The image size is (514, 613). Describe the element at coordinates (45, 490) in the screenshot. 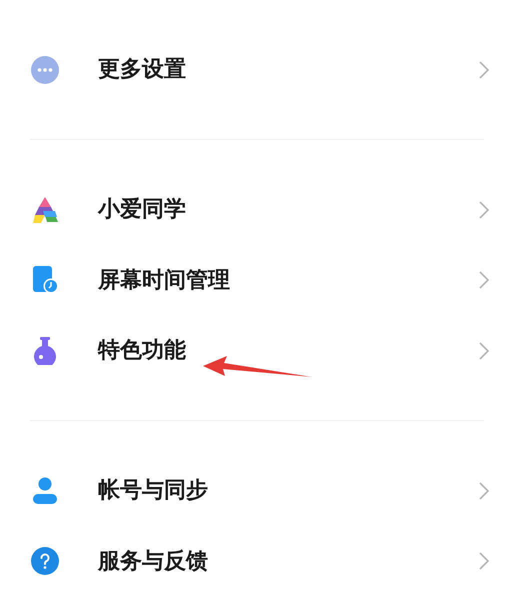

I see `person-icon` at that location.